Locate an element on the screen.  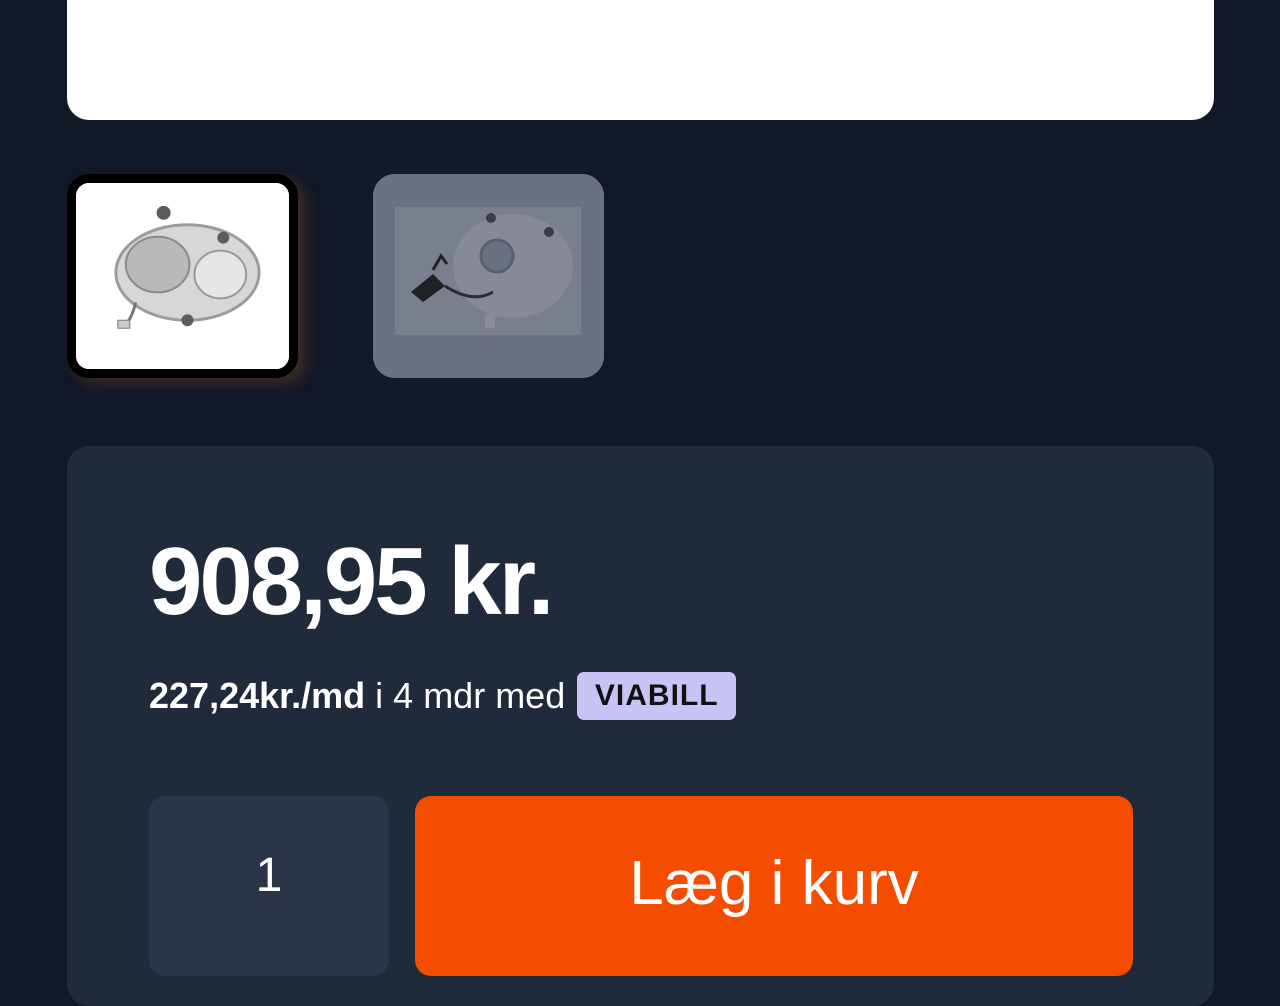
installment-text: i 4 mdr med is located at coordinates (470, 695).